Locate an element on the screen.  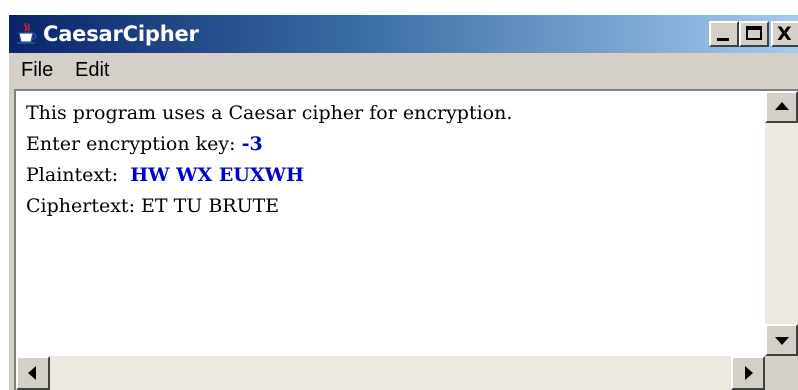
maximize-icon is located at coordinates (754, 33).